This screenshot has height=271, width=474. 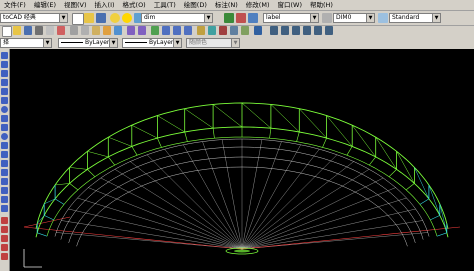 I want to click on menu-format: 格式(O), so click(x=134, y=5).